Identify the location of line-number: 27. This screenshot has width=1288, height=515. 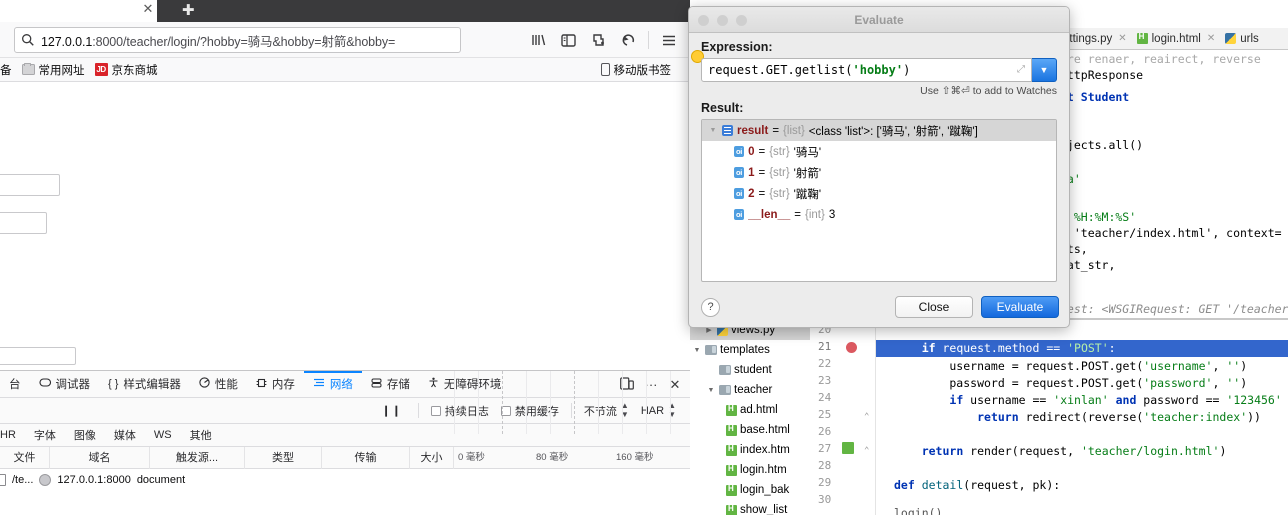
(825, 448).